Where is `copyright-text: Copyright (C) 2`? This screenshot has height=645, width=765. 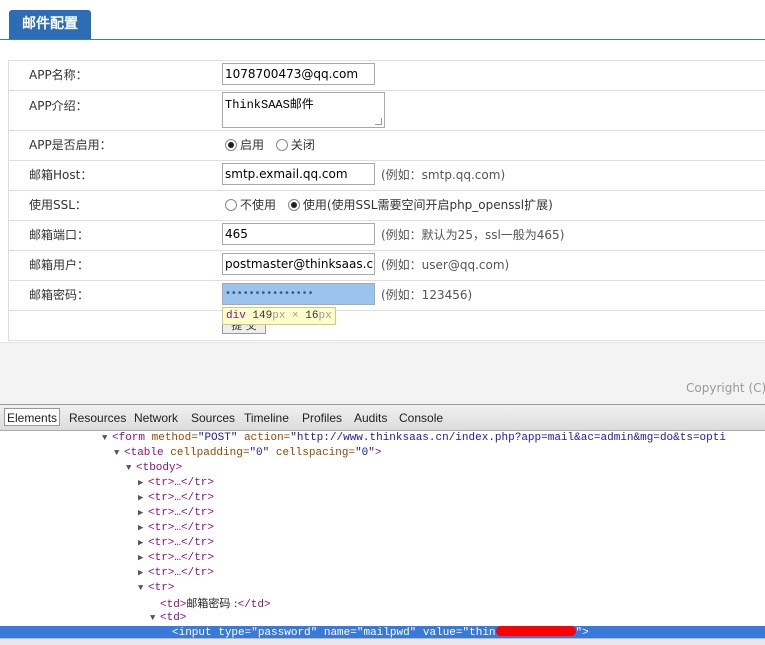
copyright-text: Copyright (C) 2 is located at coordinates (725, 388).